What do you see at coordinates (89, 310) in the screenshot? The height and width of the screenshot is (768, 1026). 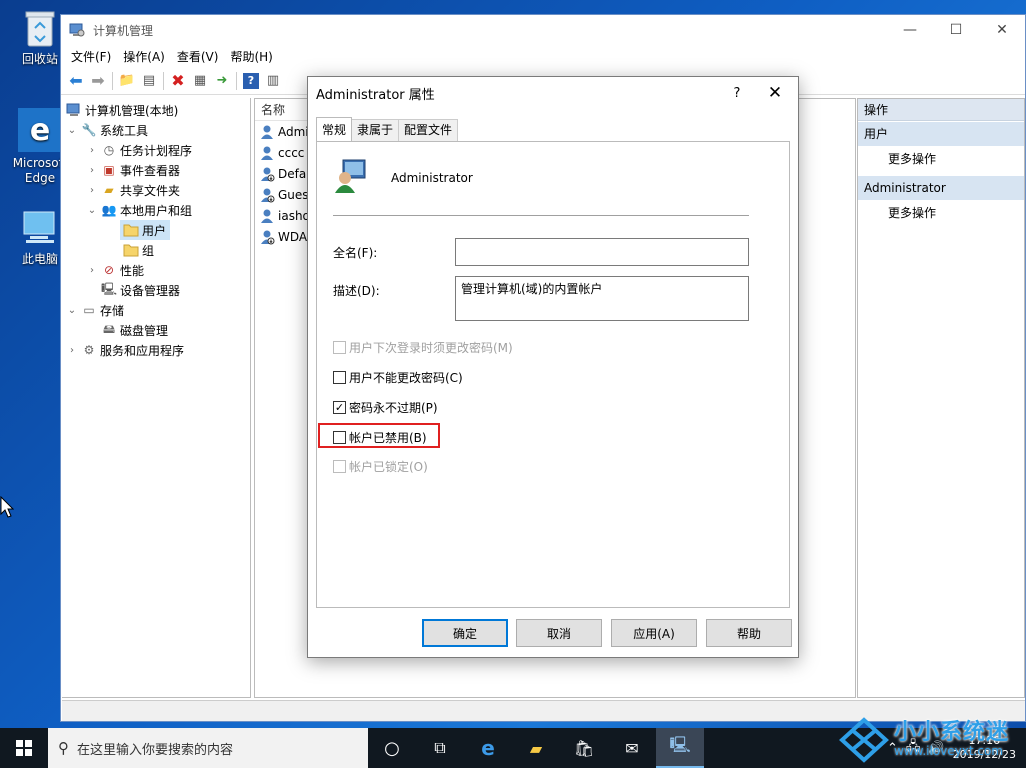 I see `storage-icon: ▭` at bounding box center [89, 310].